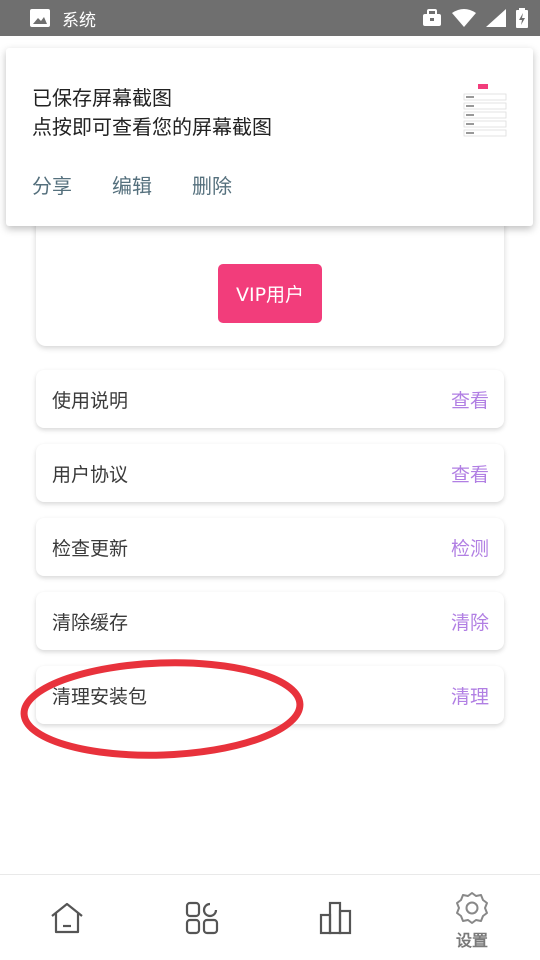 Image resolution: width=540 pixels, height=960 pixels. Describe the element at coordinates (90, 474) in the screenshot. I see `settings-row-label: 用户协议` at that location.